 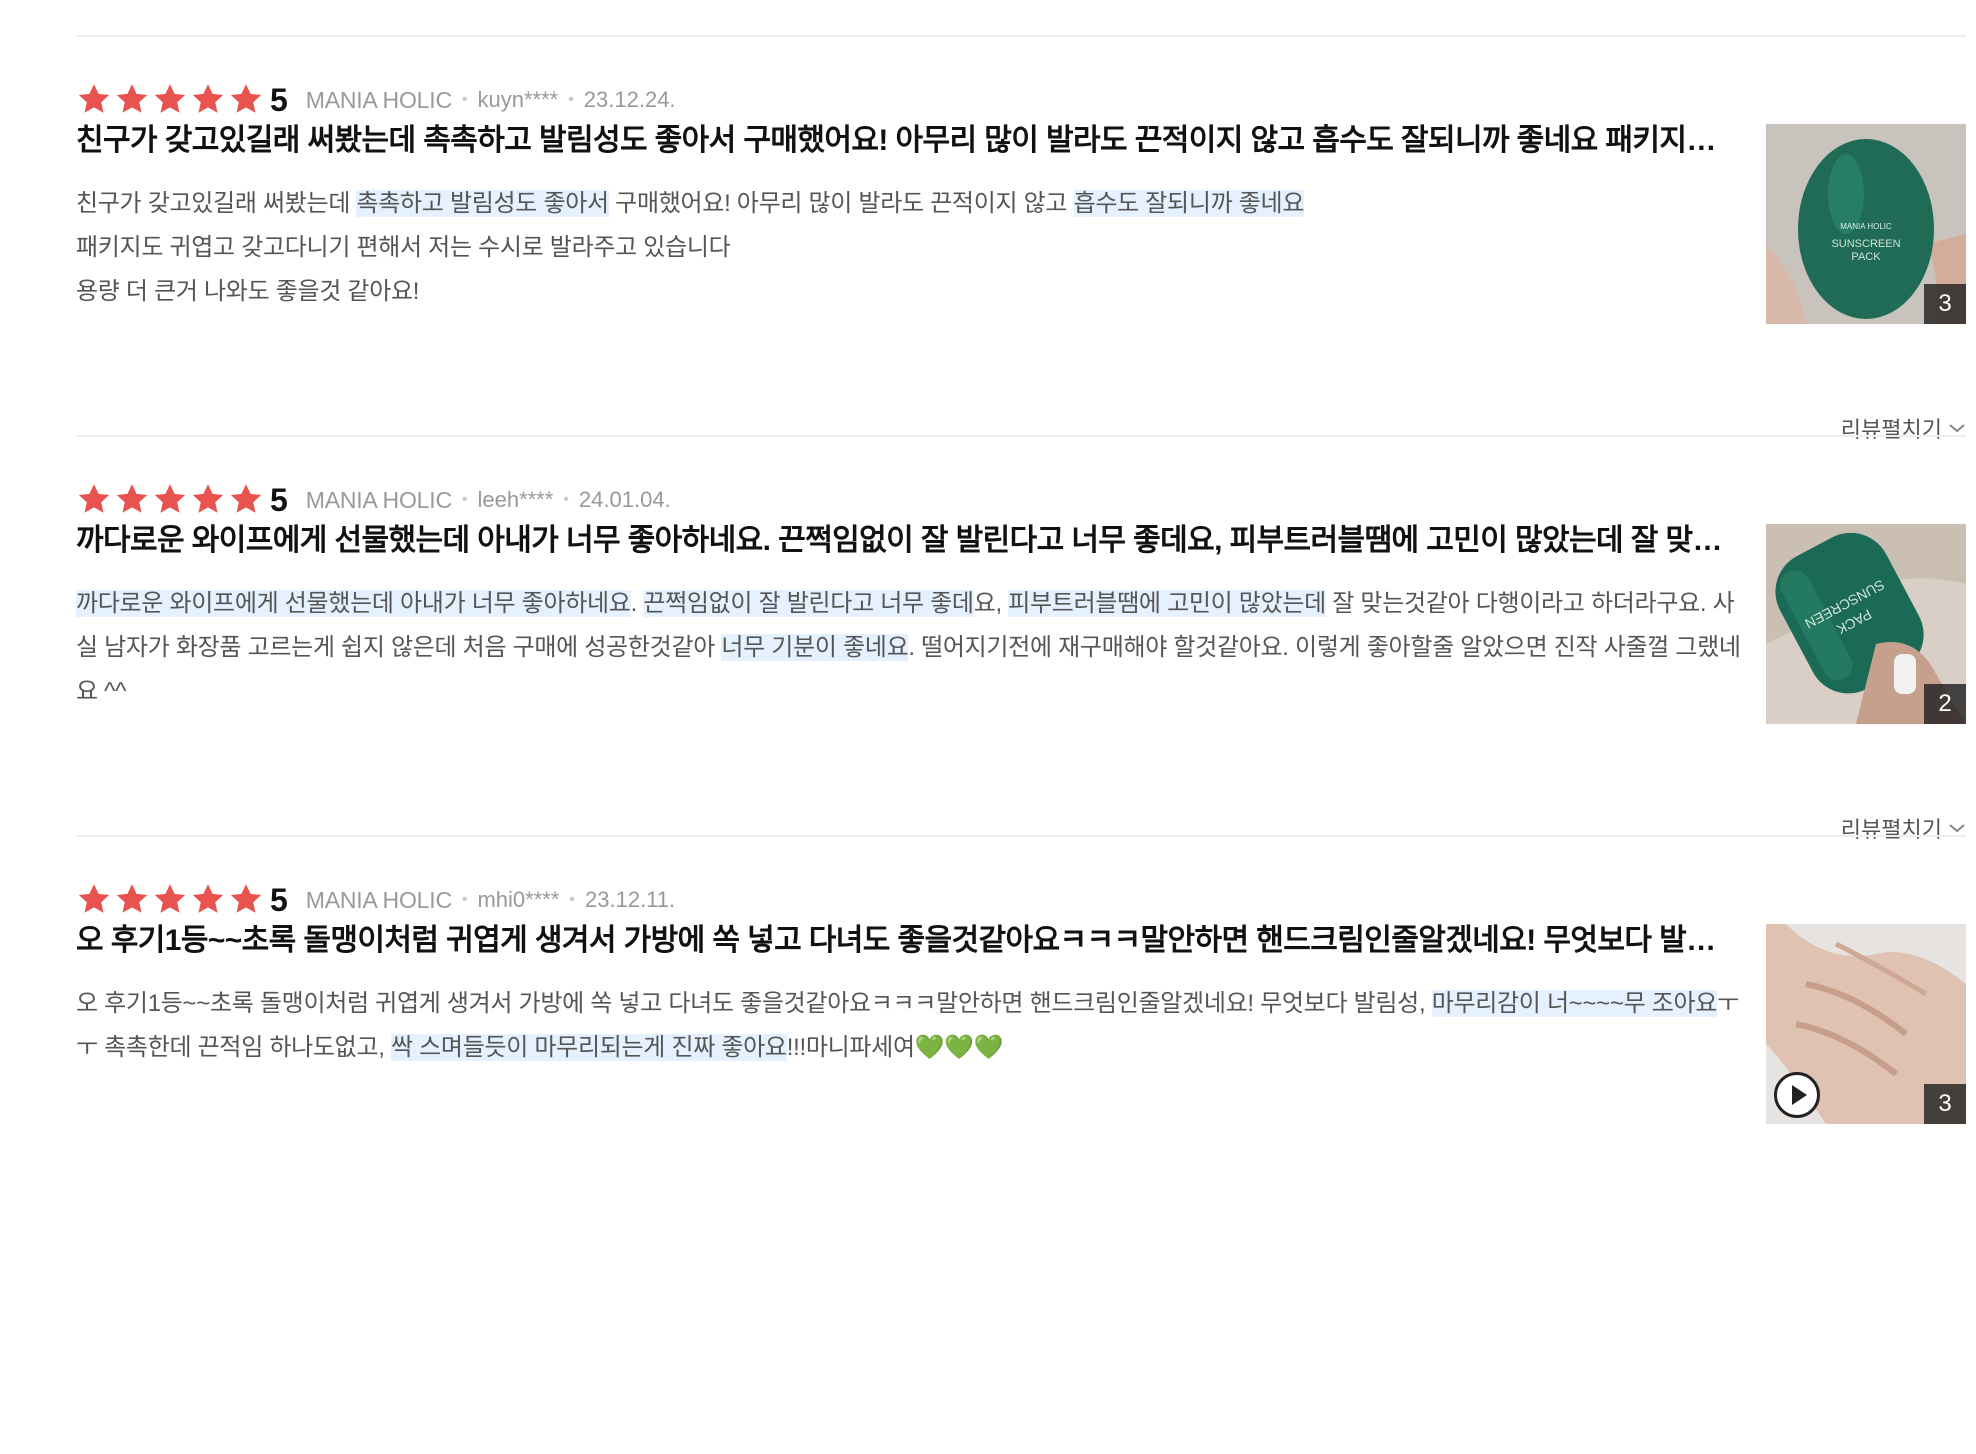 What do you see at coordinates (841, 203) in the screenshot?
I see `body-text: 구매했어요! 아무리 많이 발라도 끈적이지 않고` at bounding box center [841, 203].